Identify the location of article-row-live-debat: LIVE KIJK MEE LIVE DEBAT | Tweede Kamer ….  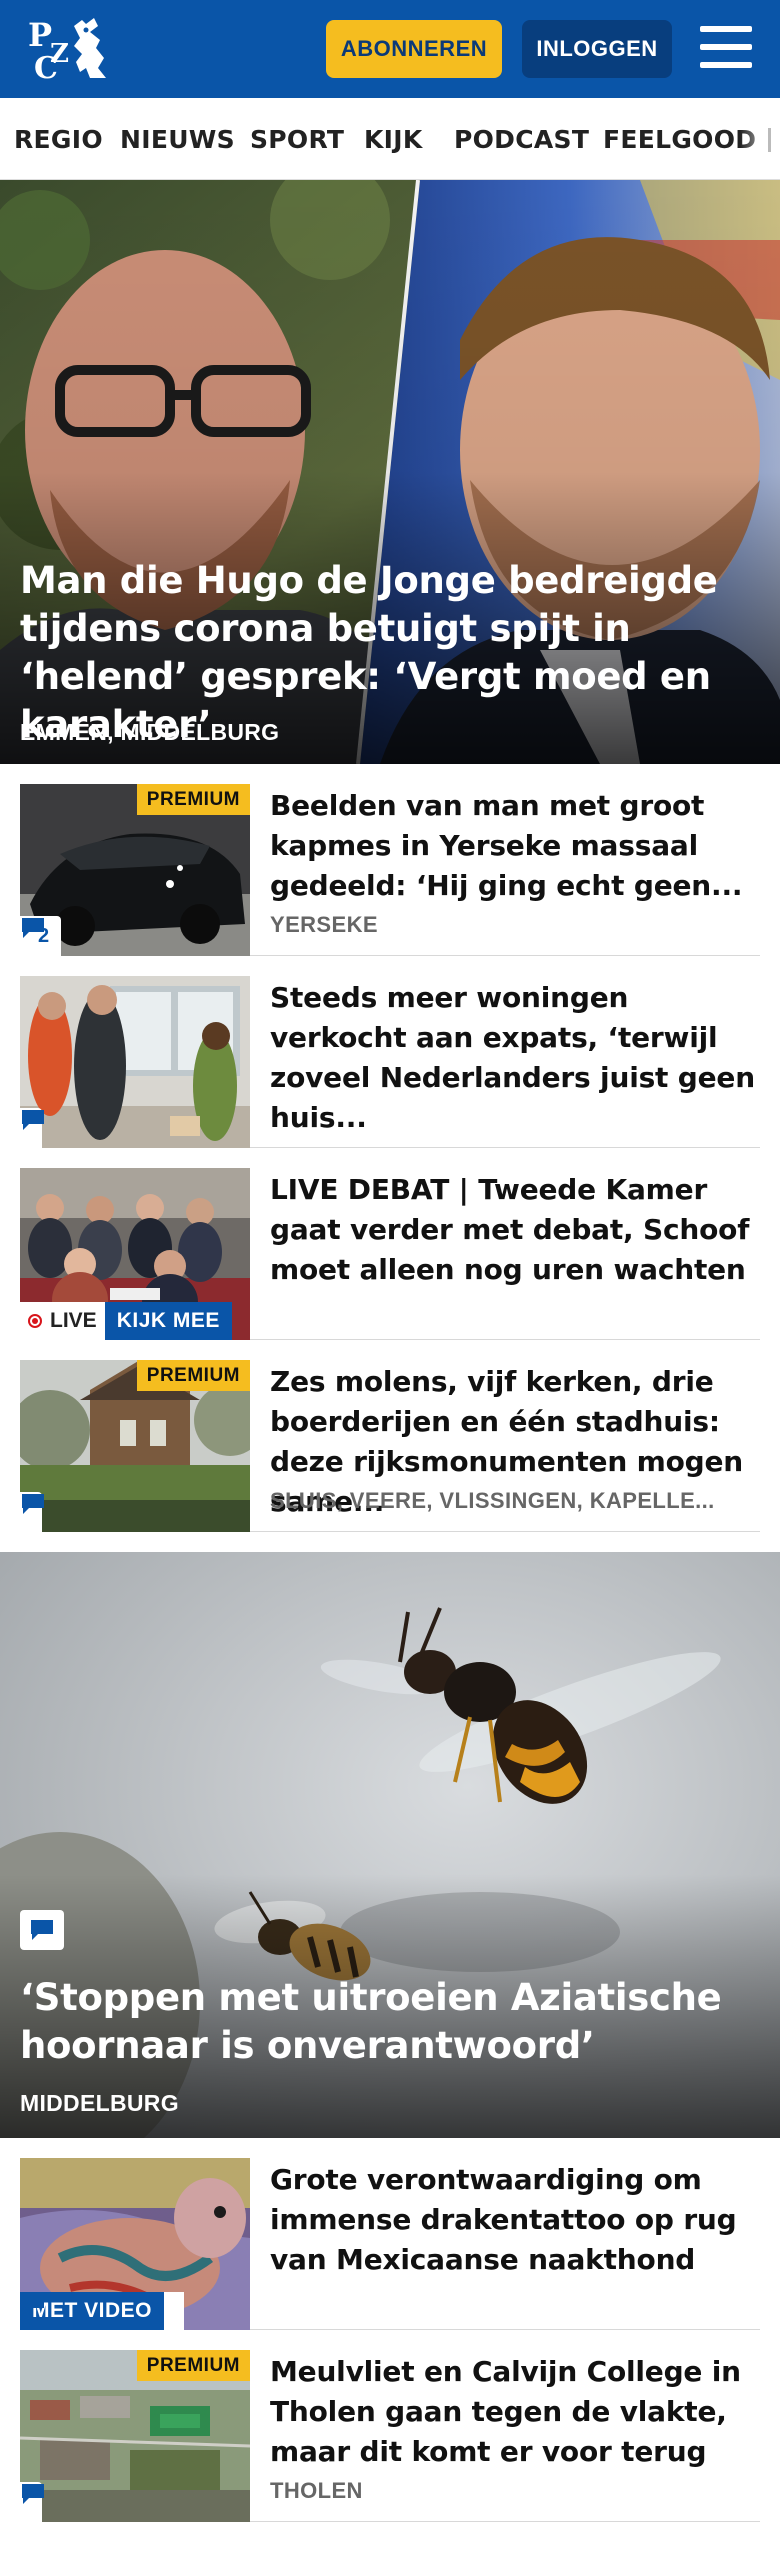
(390, 1254).